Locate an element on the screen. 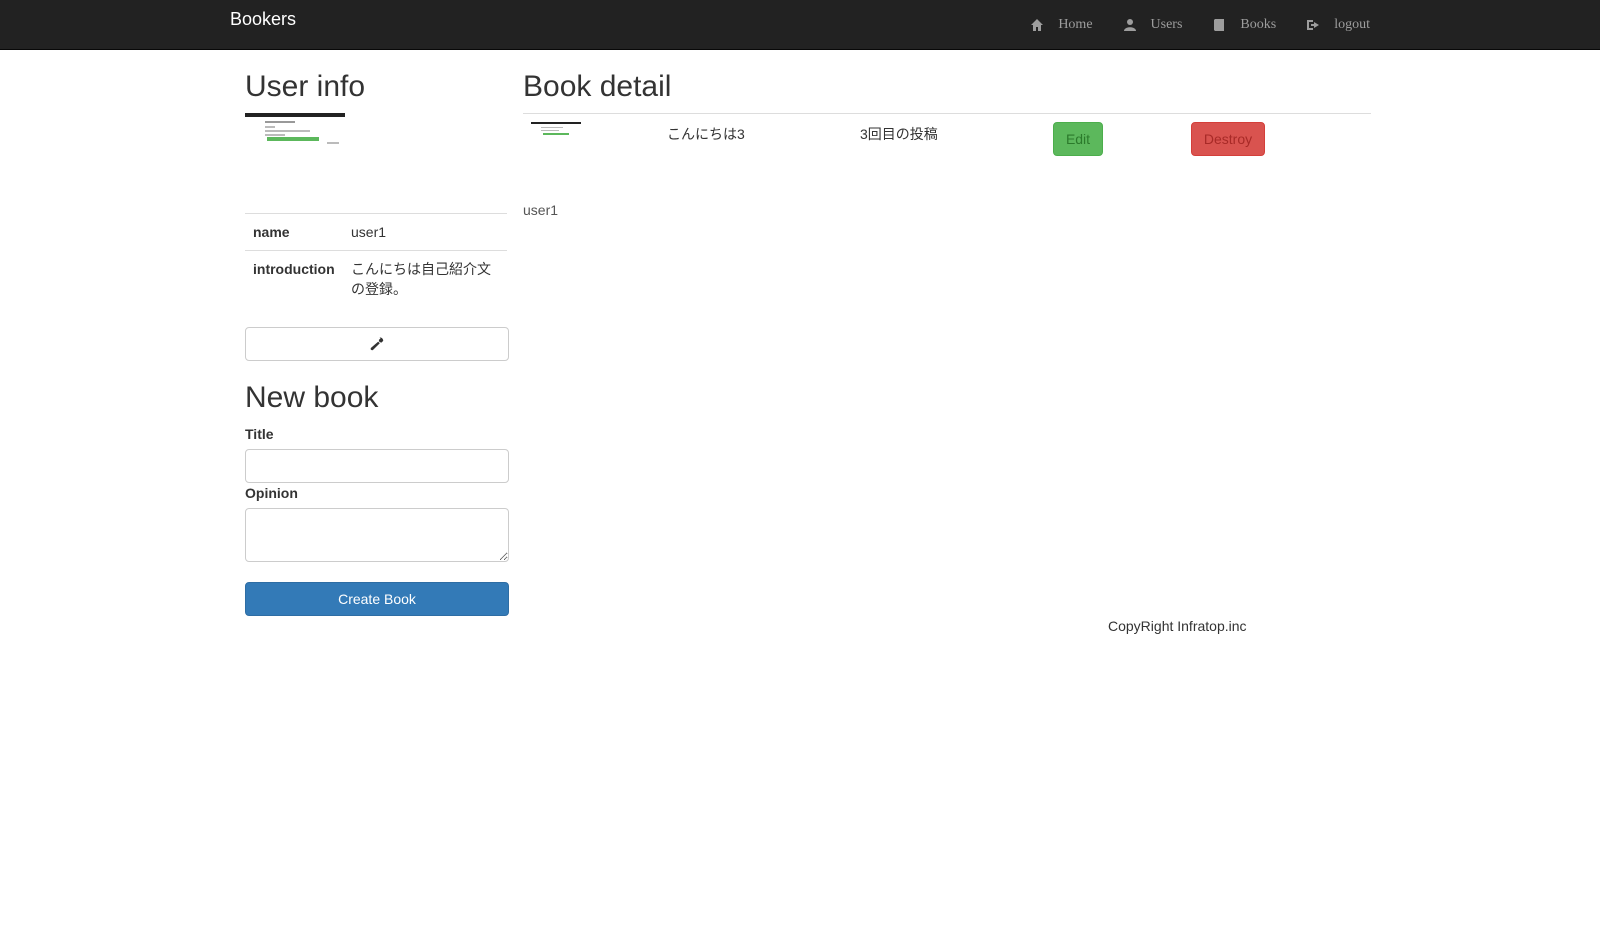  book-opinion: 3回目の投稿 is located at coordinates (899, 134).